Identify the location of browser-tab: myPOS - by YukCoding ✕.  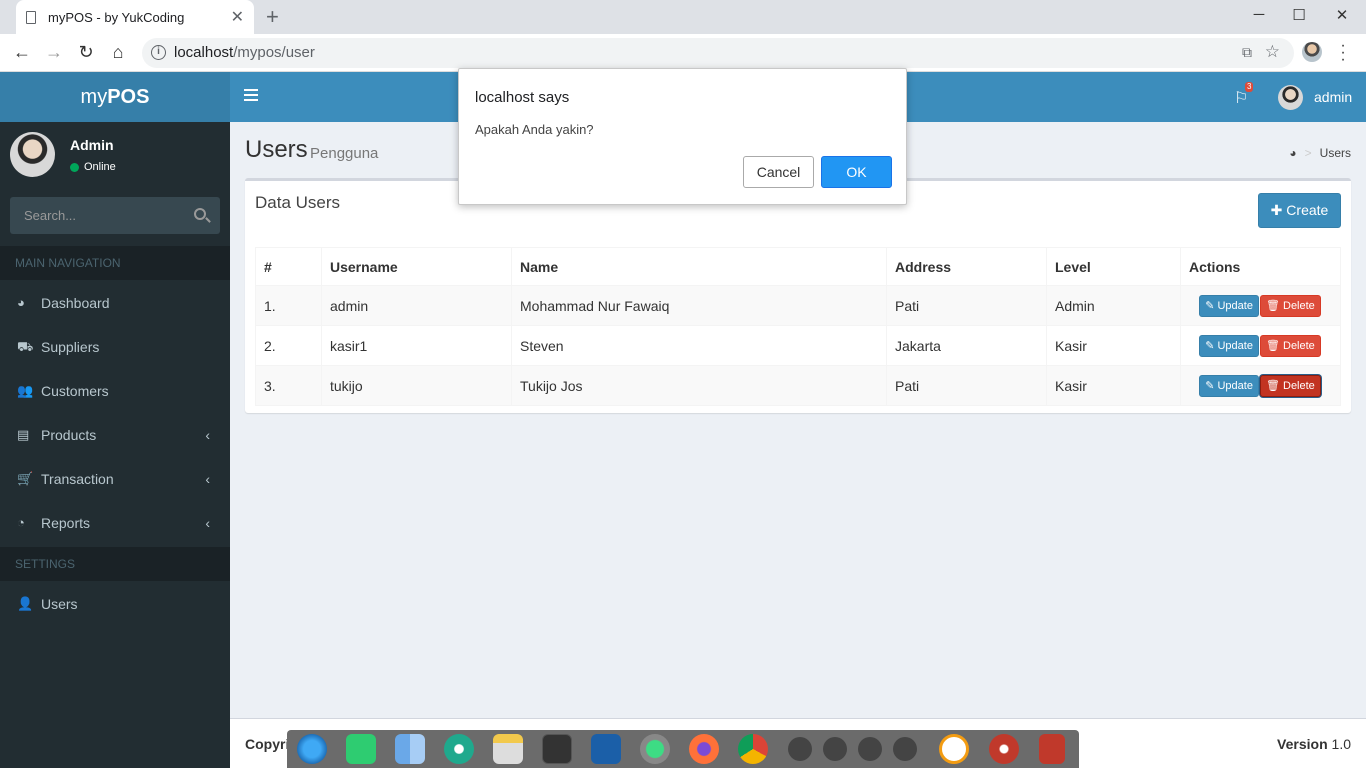
(135, 17).